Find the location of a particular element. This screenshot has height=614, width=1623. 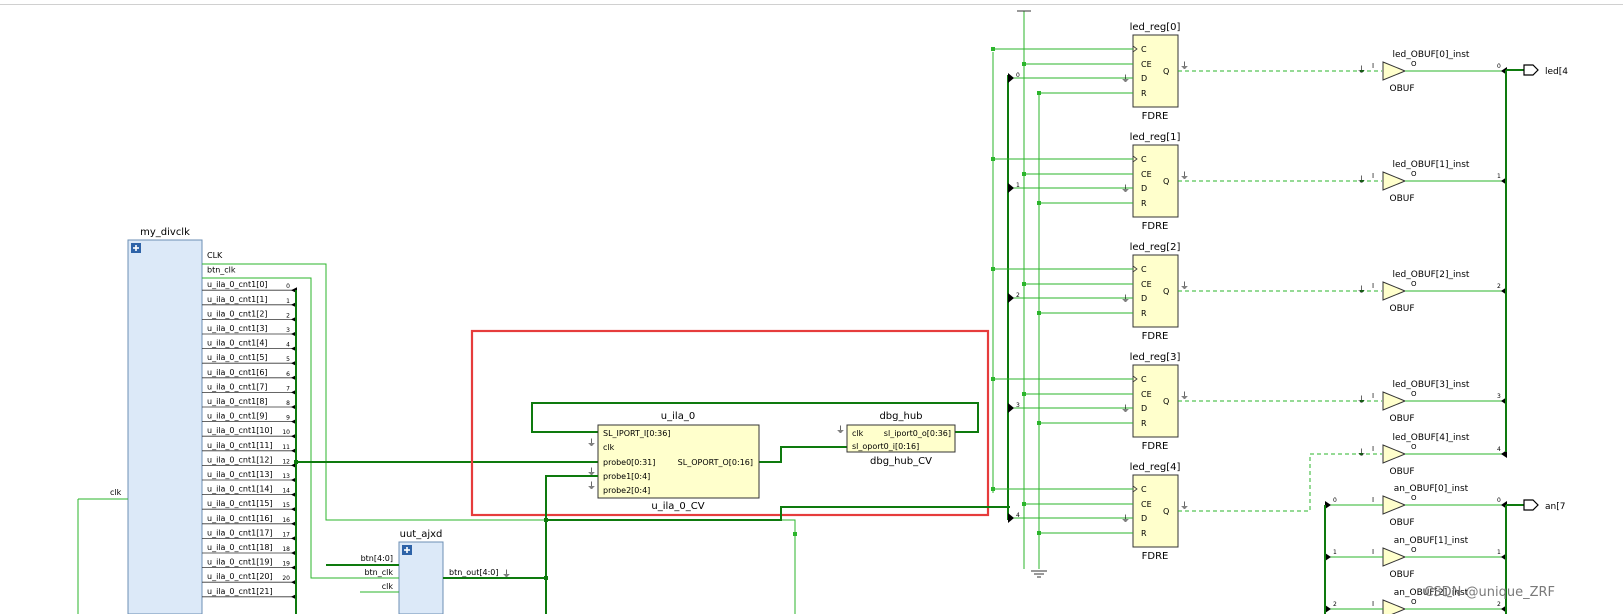

fdre-pin-label: D is located at coordinates (1144, 78).